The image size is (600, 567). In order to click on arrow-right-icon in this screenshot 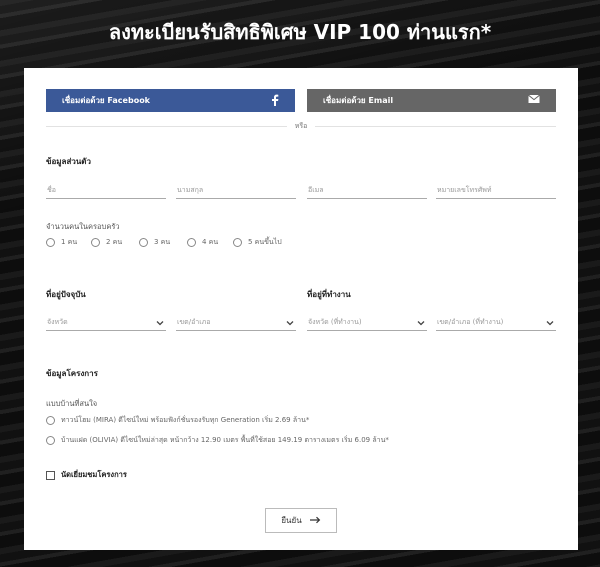, I will do `click(315, 521)`.